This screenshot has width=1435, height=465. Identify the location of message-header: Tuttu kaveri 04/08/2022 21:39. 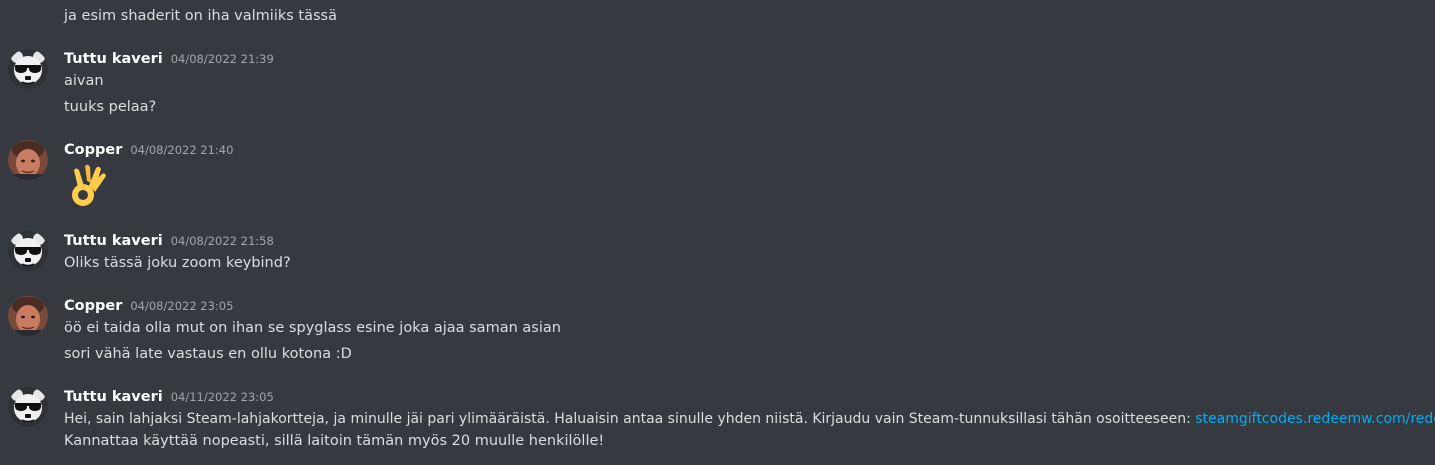
(169, 59).